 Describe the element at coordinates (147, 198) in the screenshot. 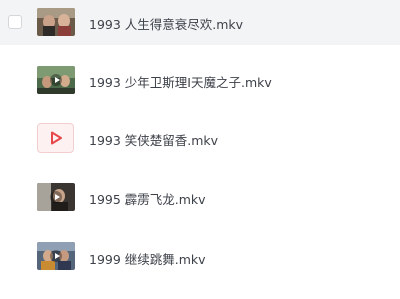

I see `file-name: 1995 霹雳飞龙.mkv` at that location.